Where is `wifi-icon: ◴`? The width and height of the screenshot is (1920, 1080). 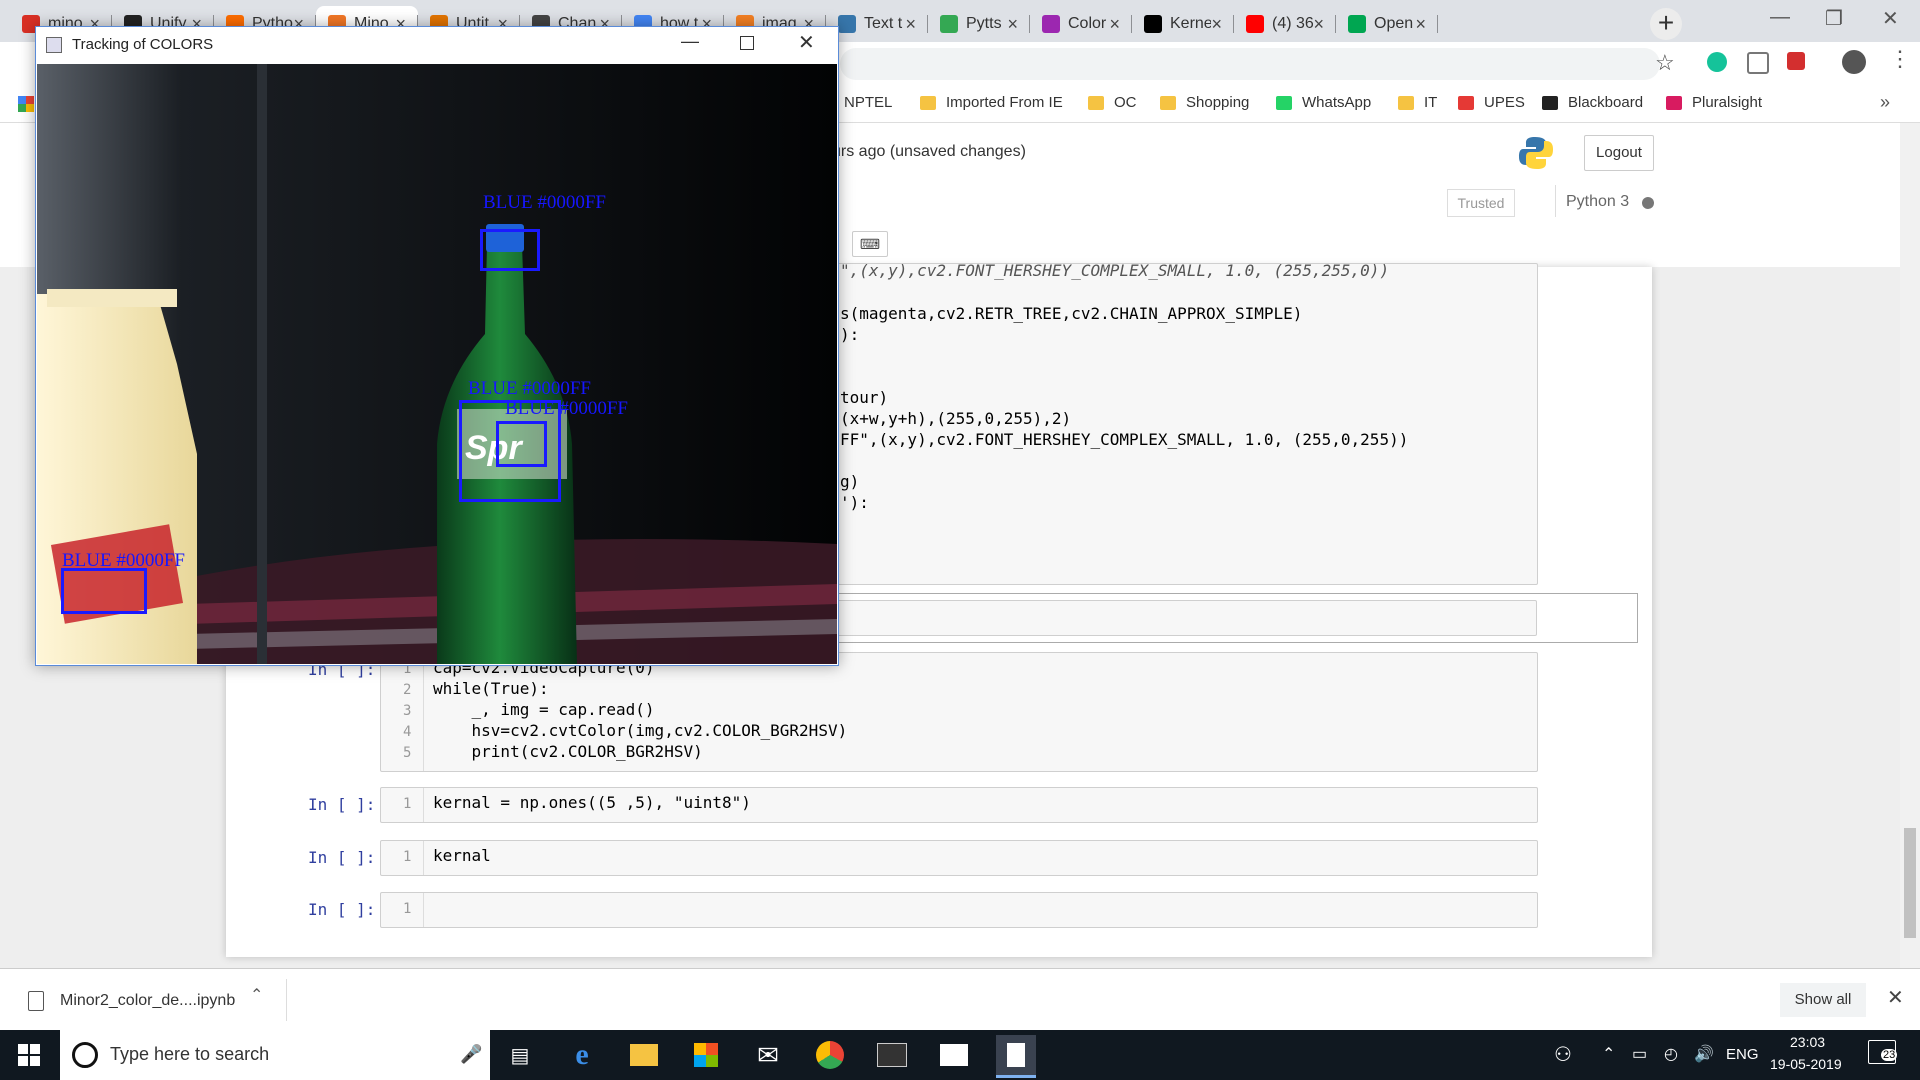 wifi-icon: ◴ is located at coordinates (1671, 1054).